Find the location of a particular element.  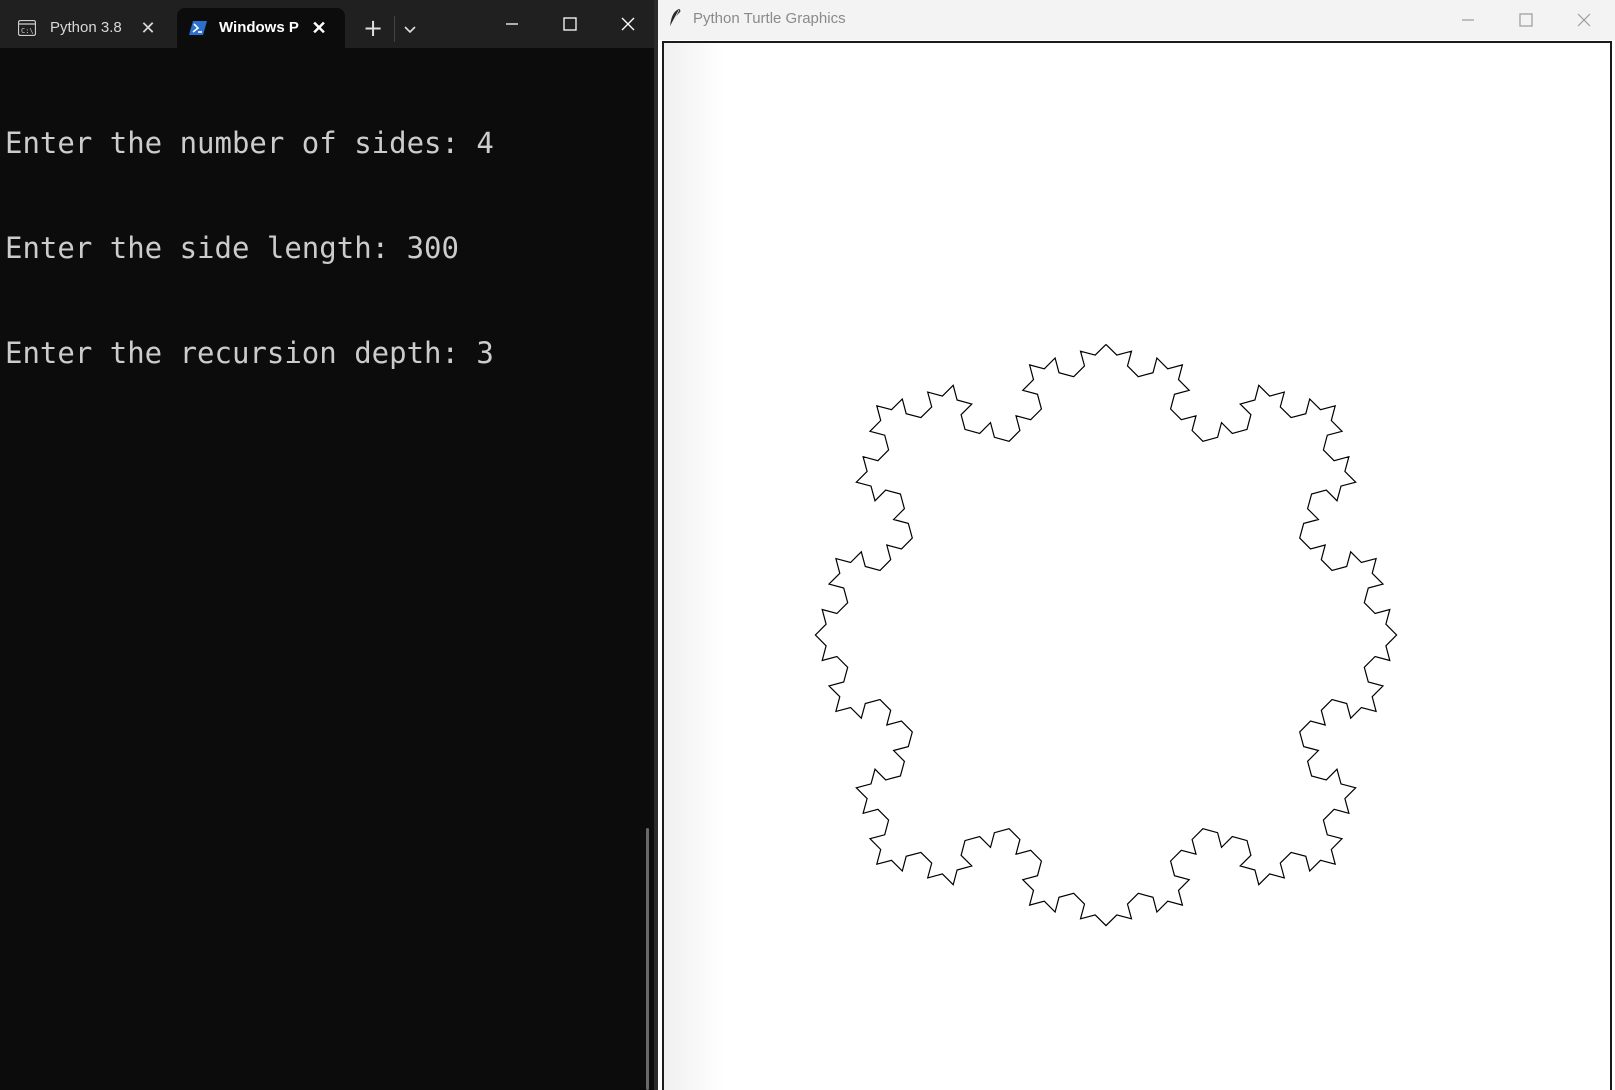

terminal-scrollbar is located at coordinates (647, 959).